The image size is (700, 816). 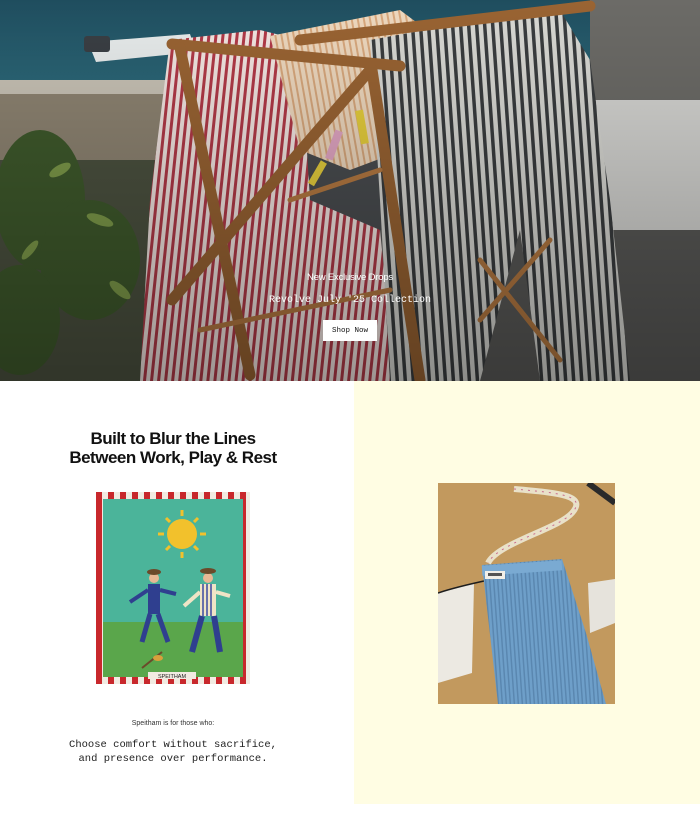 What do you see at coordinates (173, 588) in the screenshot?
I see `illustration-card: SPEITHAM` at bounding box center [173, 588].